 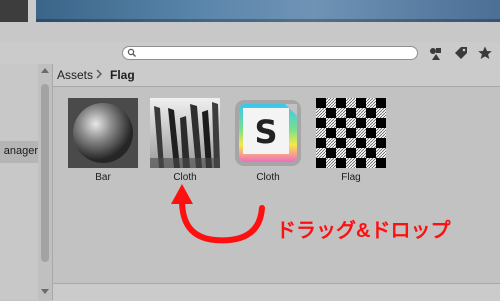 I want to click on asset-browser-footer, so click(x=276, y=292).